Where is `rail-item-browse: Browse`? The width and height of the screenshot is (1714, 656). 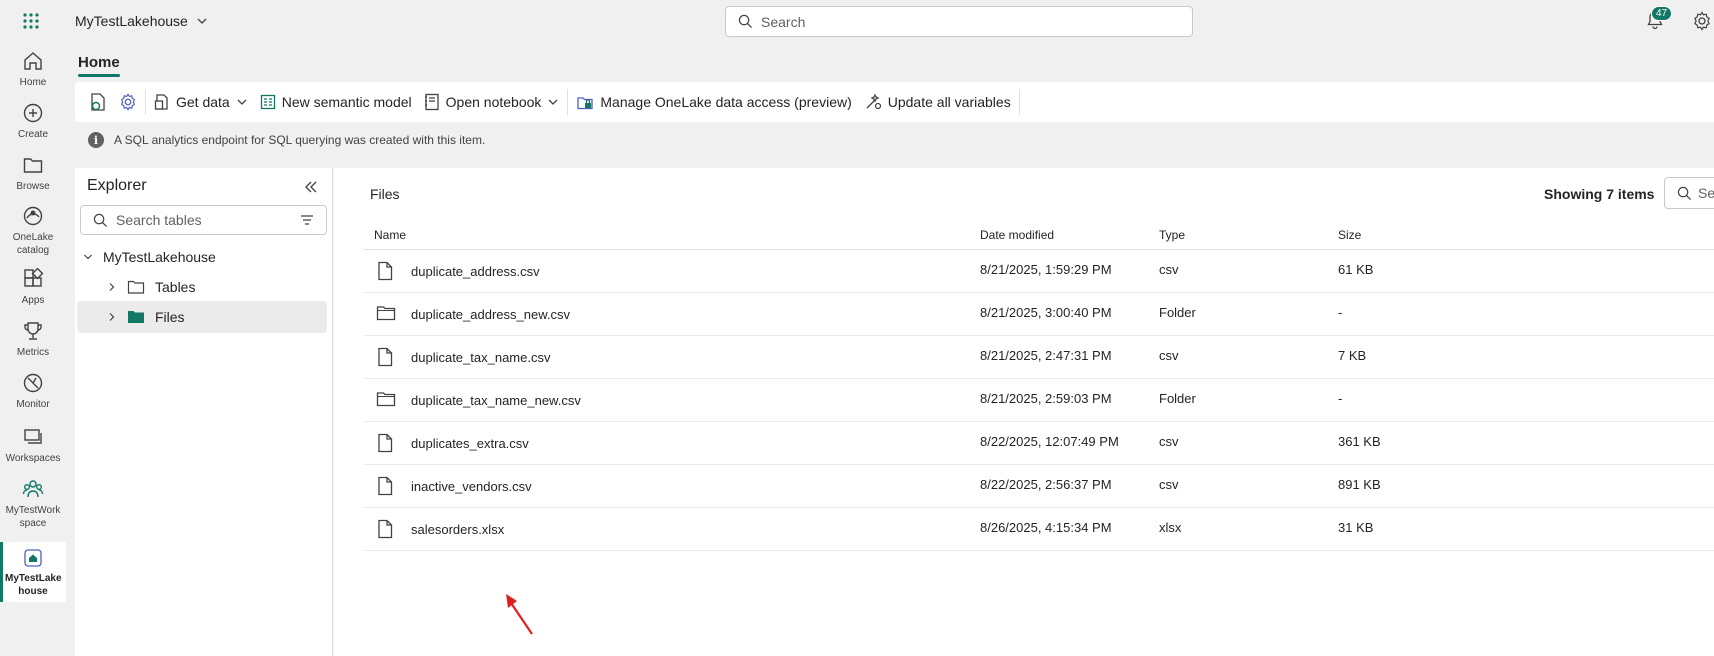 rail-item-browse: Browse is located at coordinates (33, 173).